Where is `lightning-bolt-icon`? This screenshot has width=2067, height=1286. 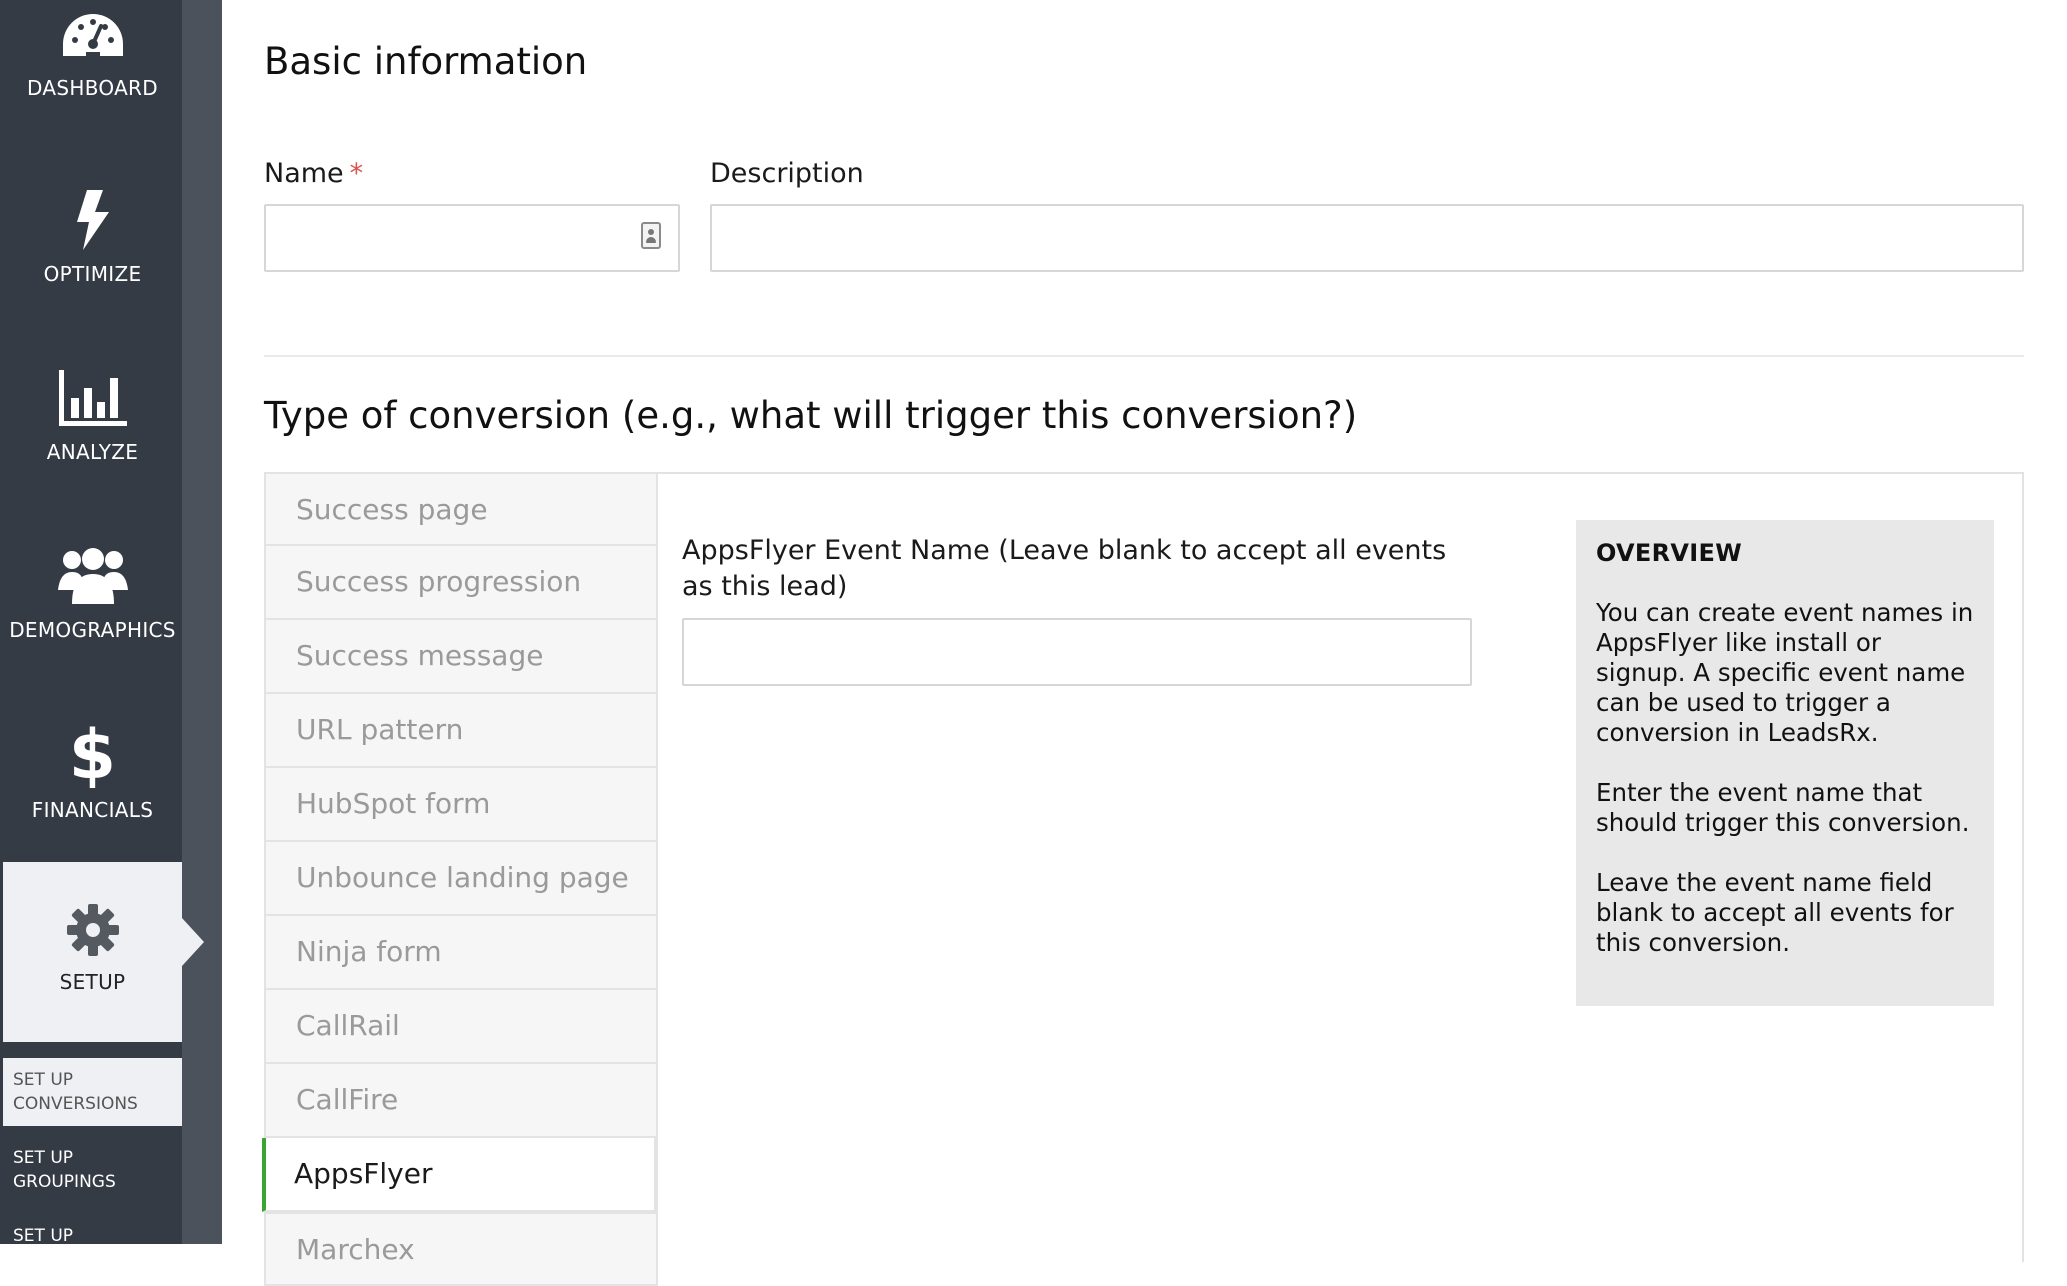 lightning-bolt-icon is located at coordinates (93, 220).